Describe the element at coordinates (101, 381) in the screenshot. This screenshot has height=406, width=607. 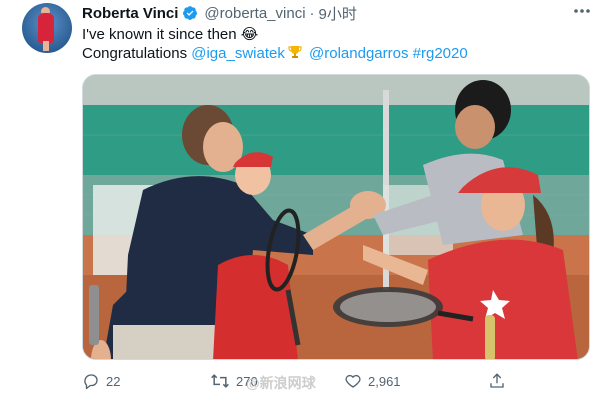
I see `reply-button: 22` at that location.